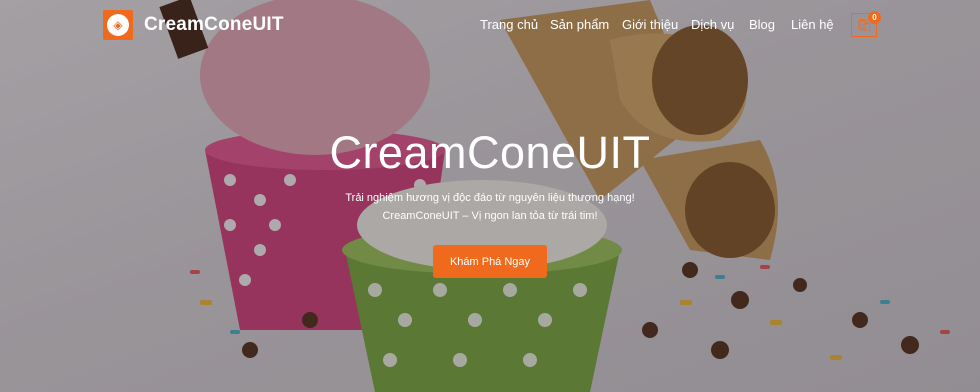  I want to click on brand-name: CreamConeUIT, so click(214, 25).